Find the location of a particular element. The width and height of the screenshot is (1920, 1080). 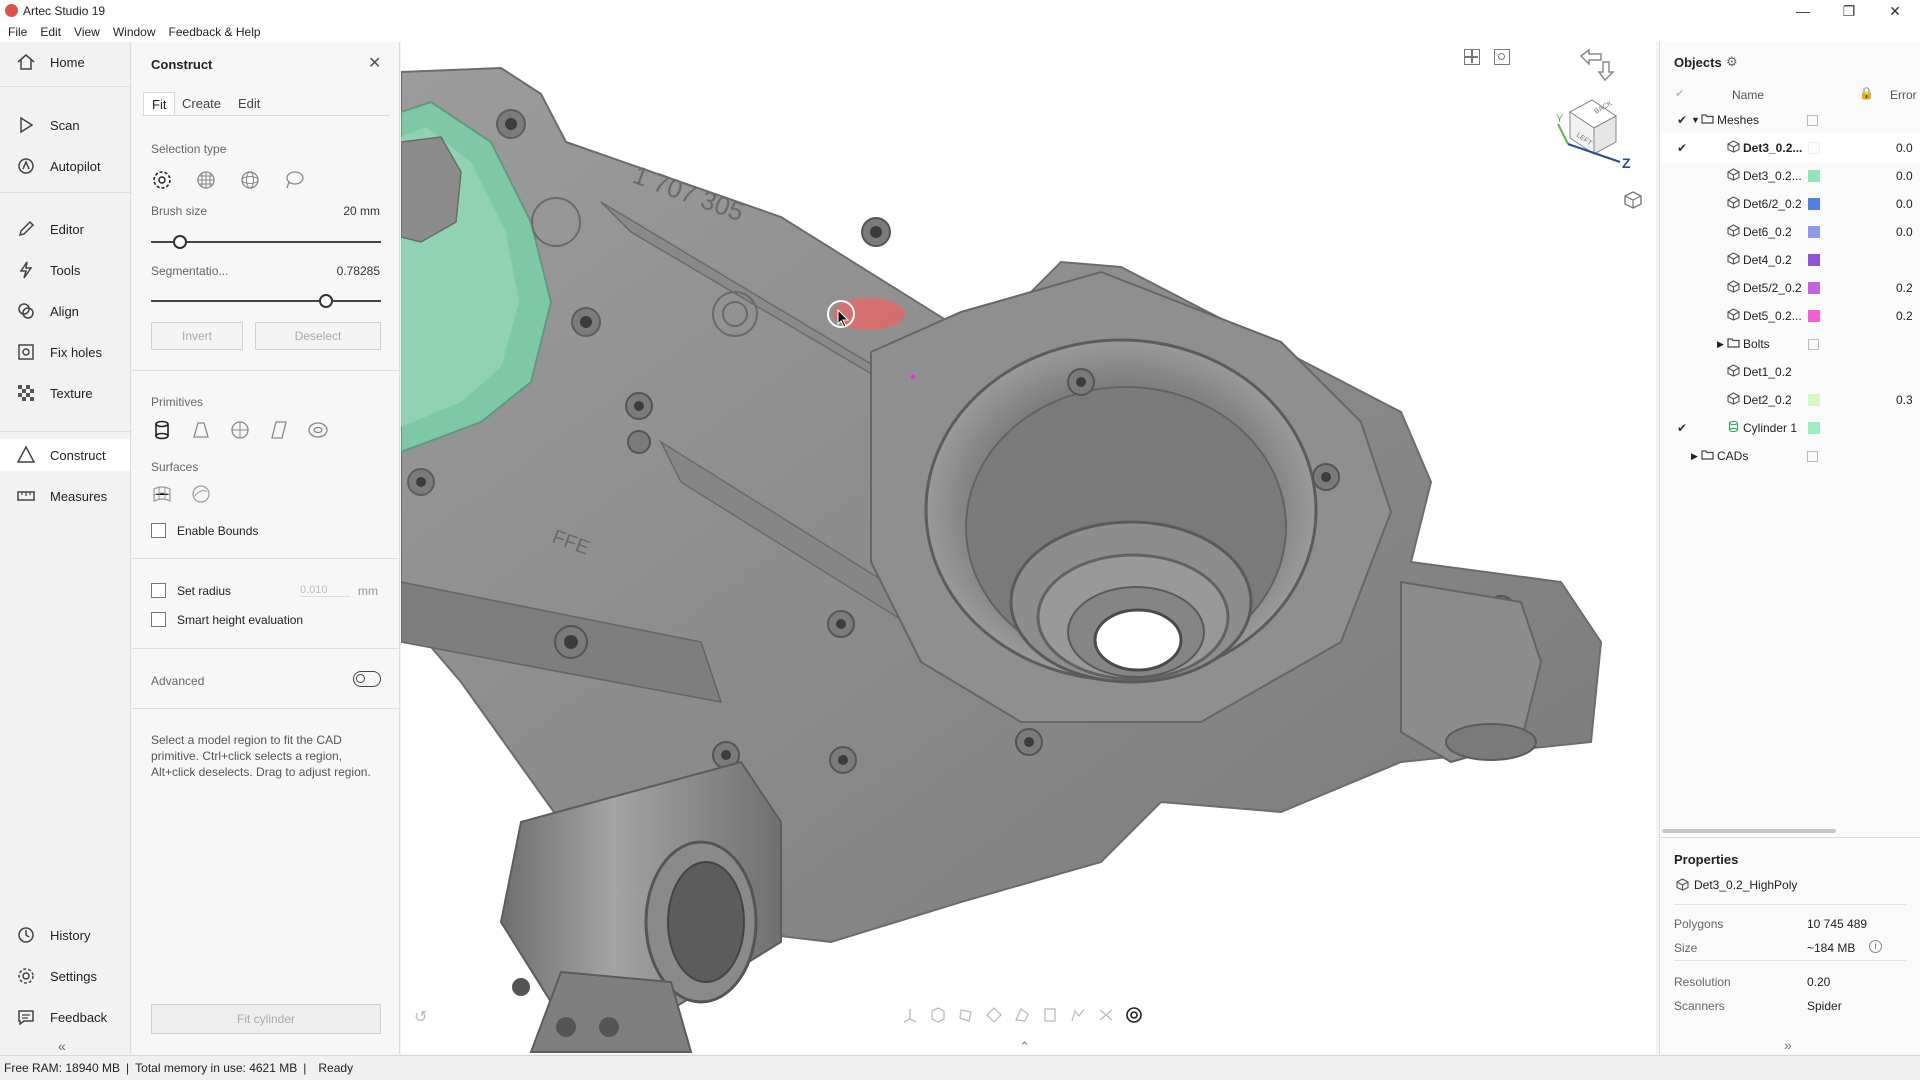

objects-settings-icon: ⚙ is located at coordinates (1732, 62).